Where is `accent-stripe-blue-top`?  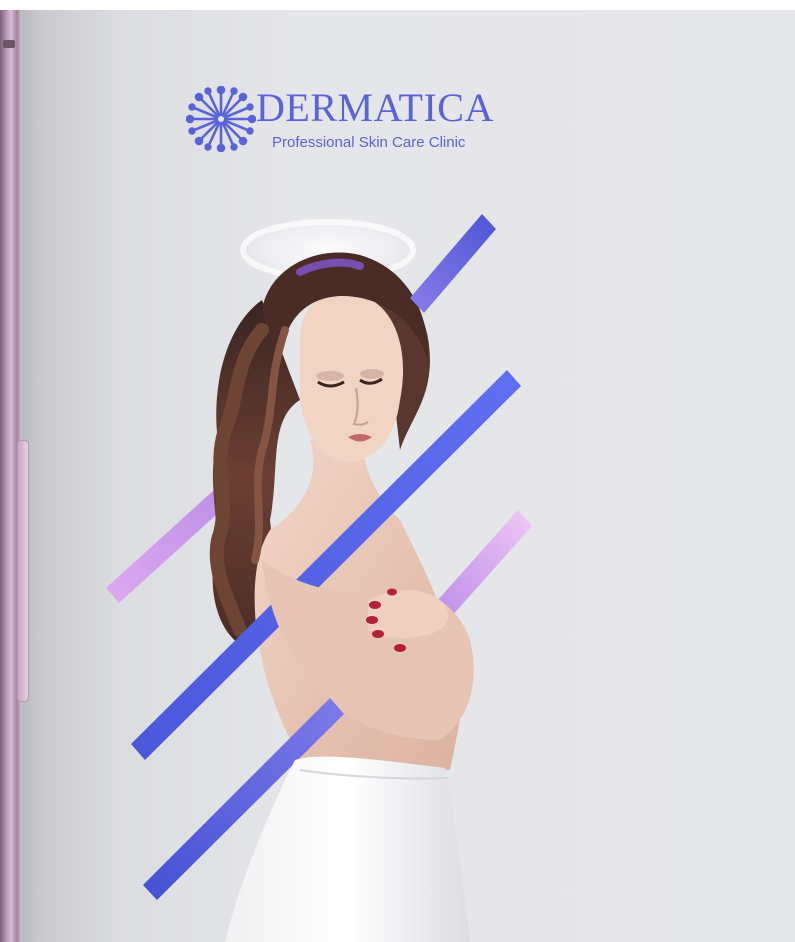
accent-stripe-blue-top is located at coordinates (453, 263).